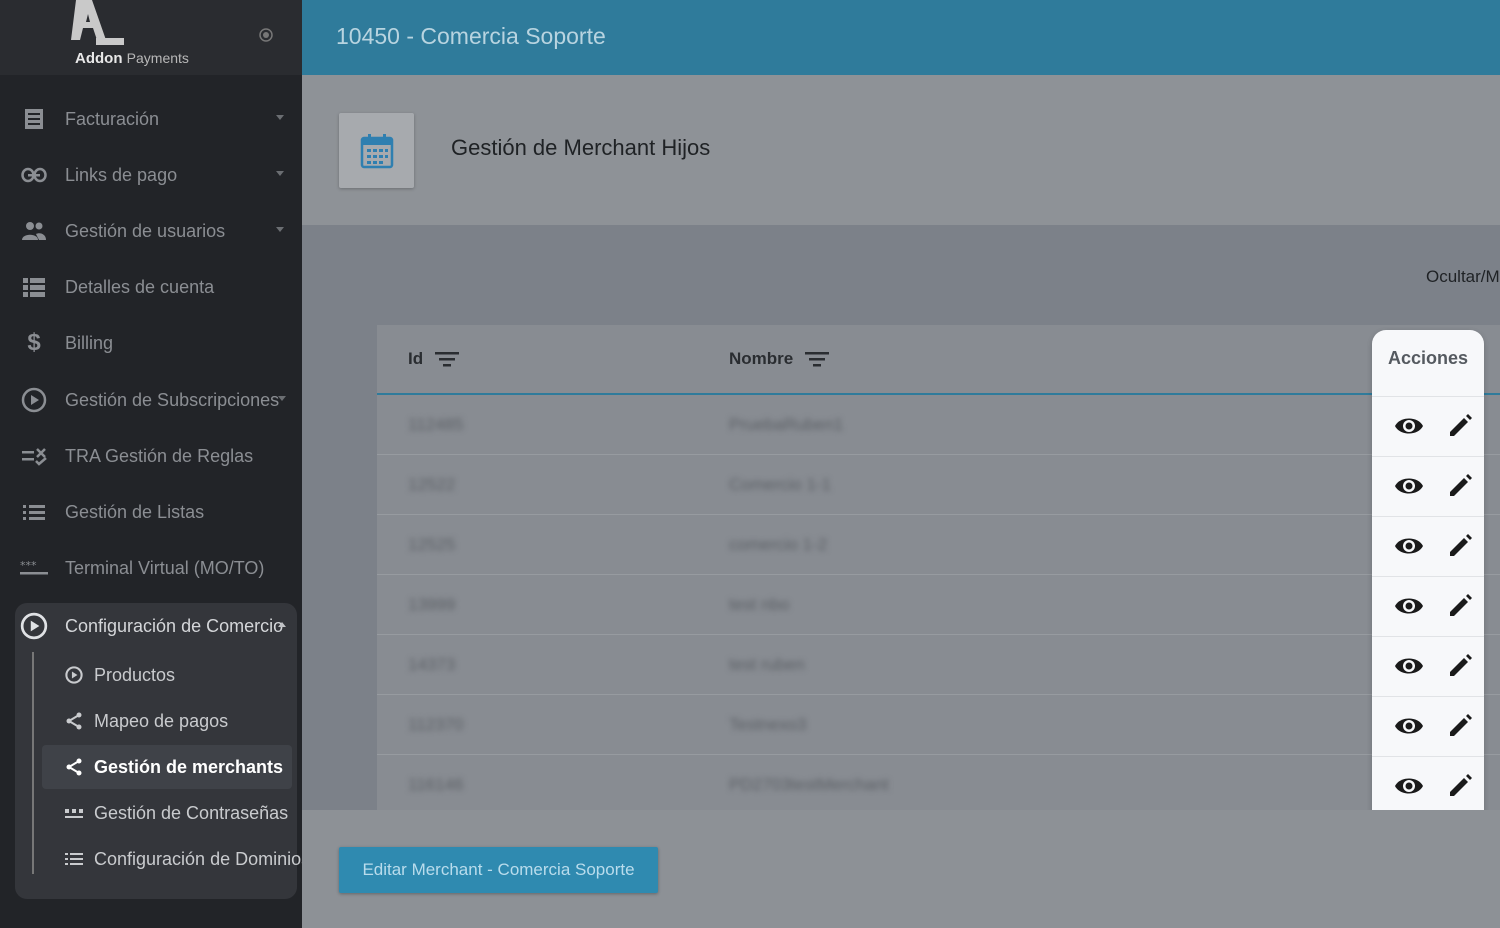  What do you see at coordinates (436, 424) in the screenshot?
I see `cell-id: 112485` at bounding box center [436, 424].